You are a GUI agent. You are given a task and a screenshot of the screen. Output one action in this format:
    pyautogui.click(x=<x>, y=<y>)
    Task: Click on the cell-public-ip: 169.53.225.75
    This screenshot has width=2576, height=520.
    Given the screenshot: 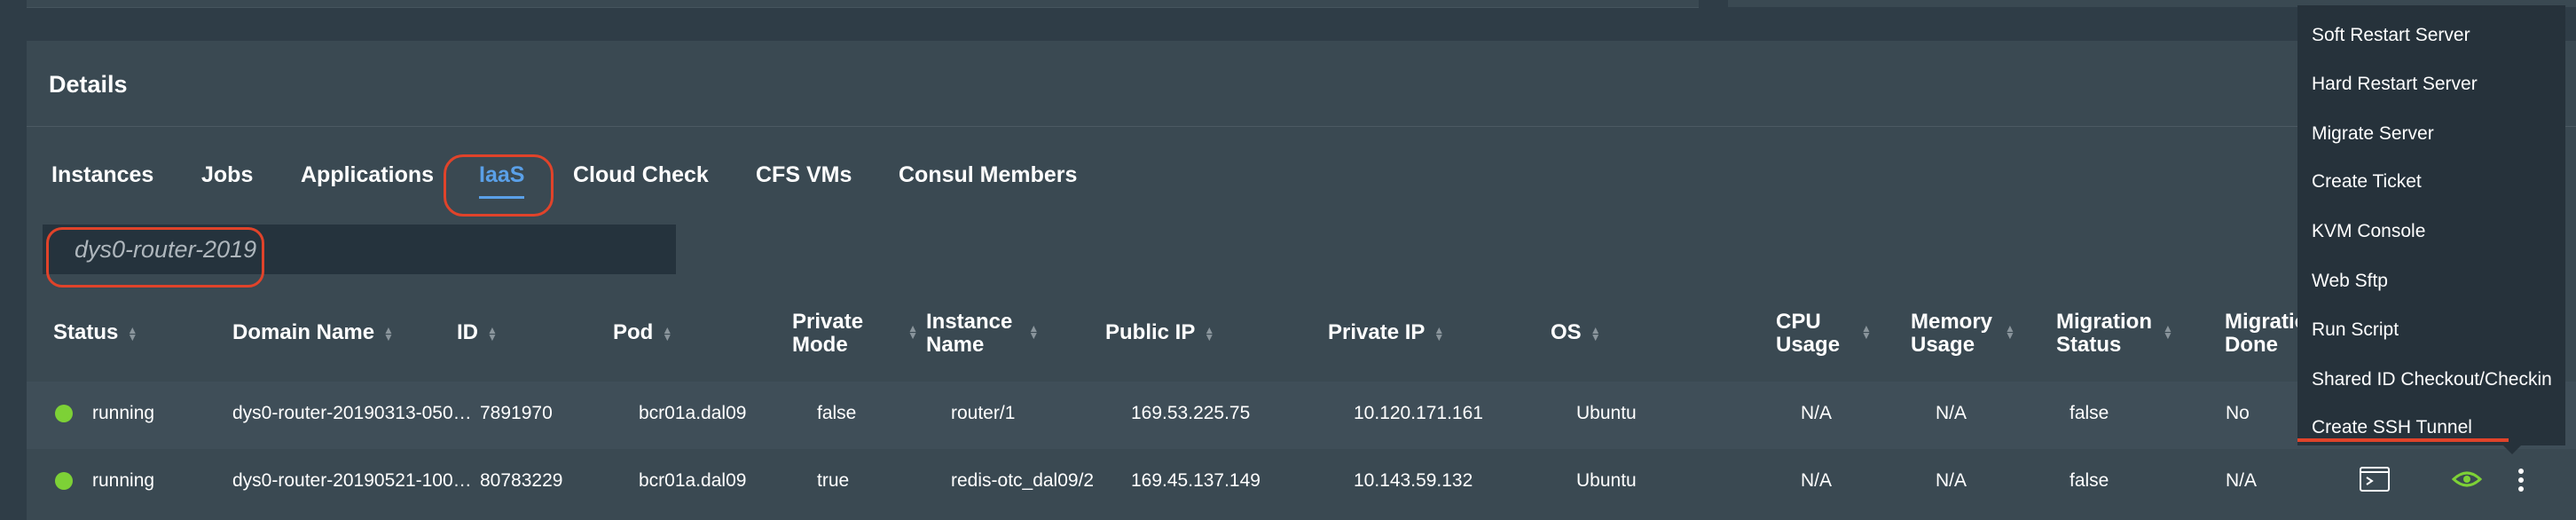 What is the action you would take?
    pyautogui.click(x=1191, y=413)
    